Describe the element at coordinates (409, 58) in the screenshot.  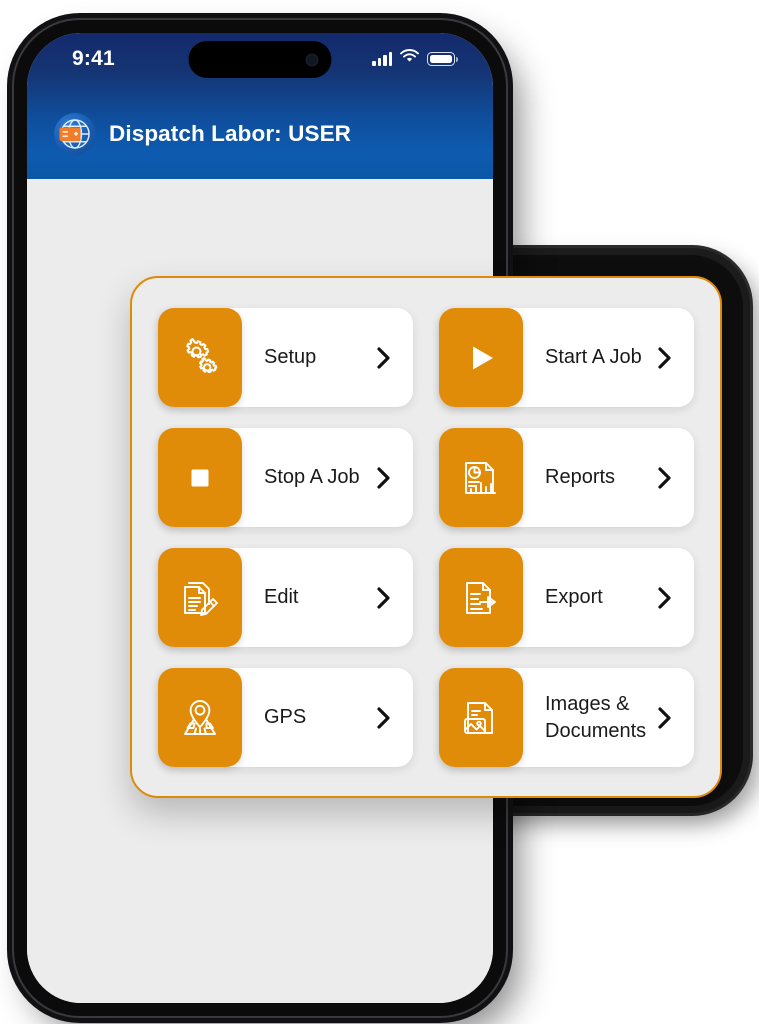
I see `wifi-icon` at that location.